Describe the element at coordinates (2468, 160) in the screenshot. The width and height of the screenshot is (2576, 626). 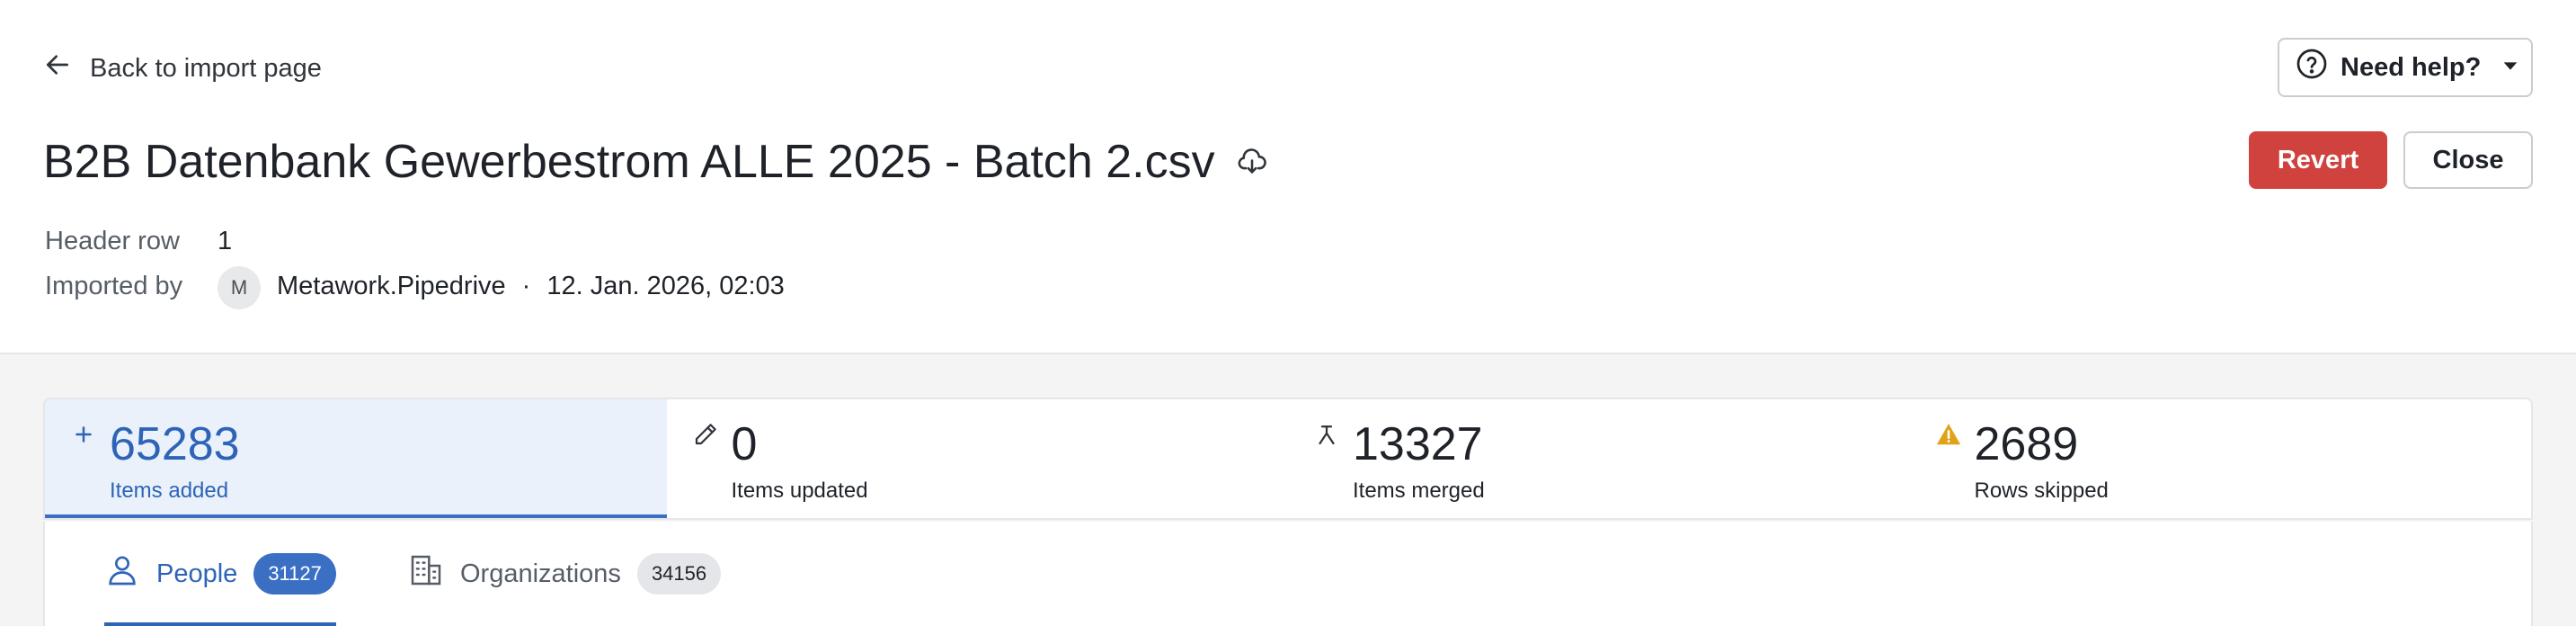
I see `close-button: Close` at that location.